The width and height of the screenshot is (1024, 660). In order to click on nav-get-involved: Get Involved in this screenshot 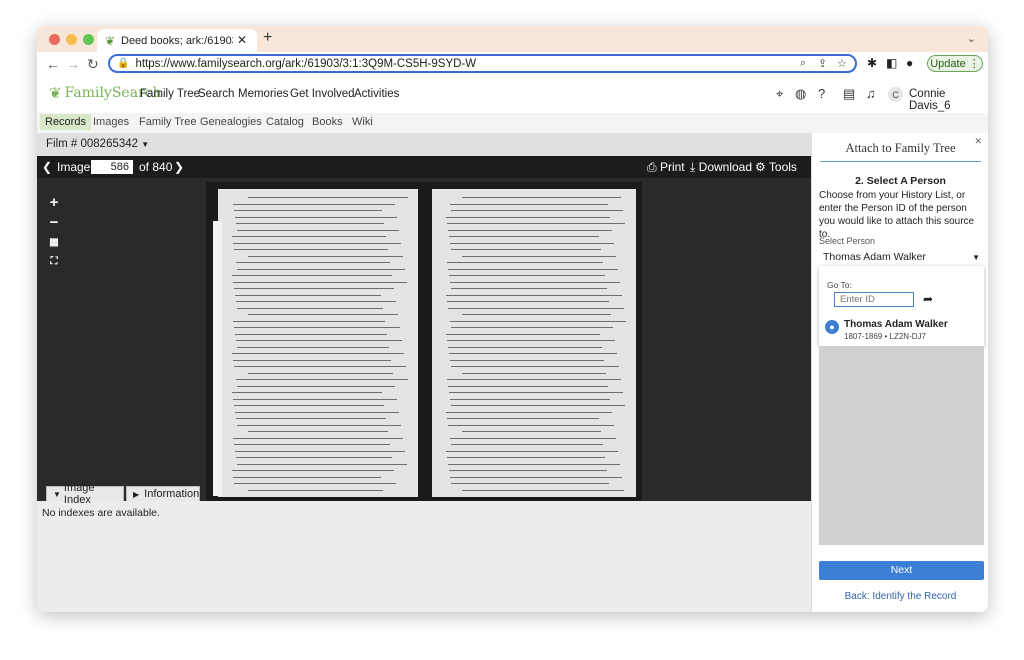, I will do `click(322, 94)`.